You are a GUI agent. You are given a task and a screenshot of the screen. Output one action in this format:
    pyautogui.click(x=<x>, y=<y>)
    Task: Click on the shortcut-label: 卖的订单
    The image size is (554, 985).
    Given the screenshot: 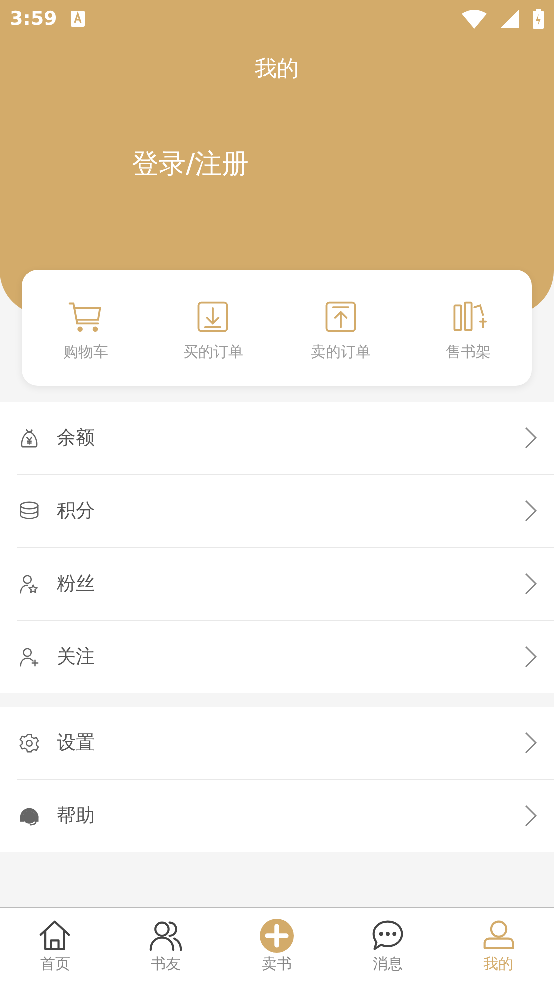 What is the action you would take?
    pyautogui.click(x=340, y=352)
    